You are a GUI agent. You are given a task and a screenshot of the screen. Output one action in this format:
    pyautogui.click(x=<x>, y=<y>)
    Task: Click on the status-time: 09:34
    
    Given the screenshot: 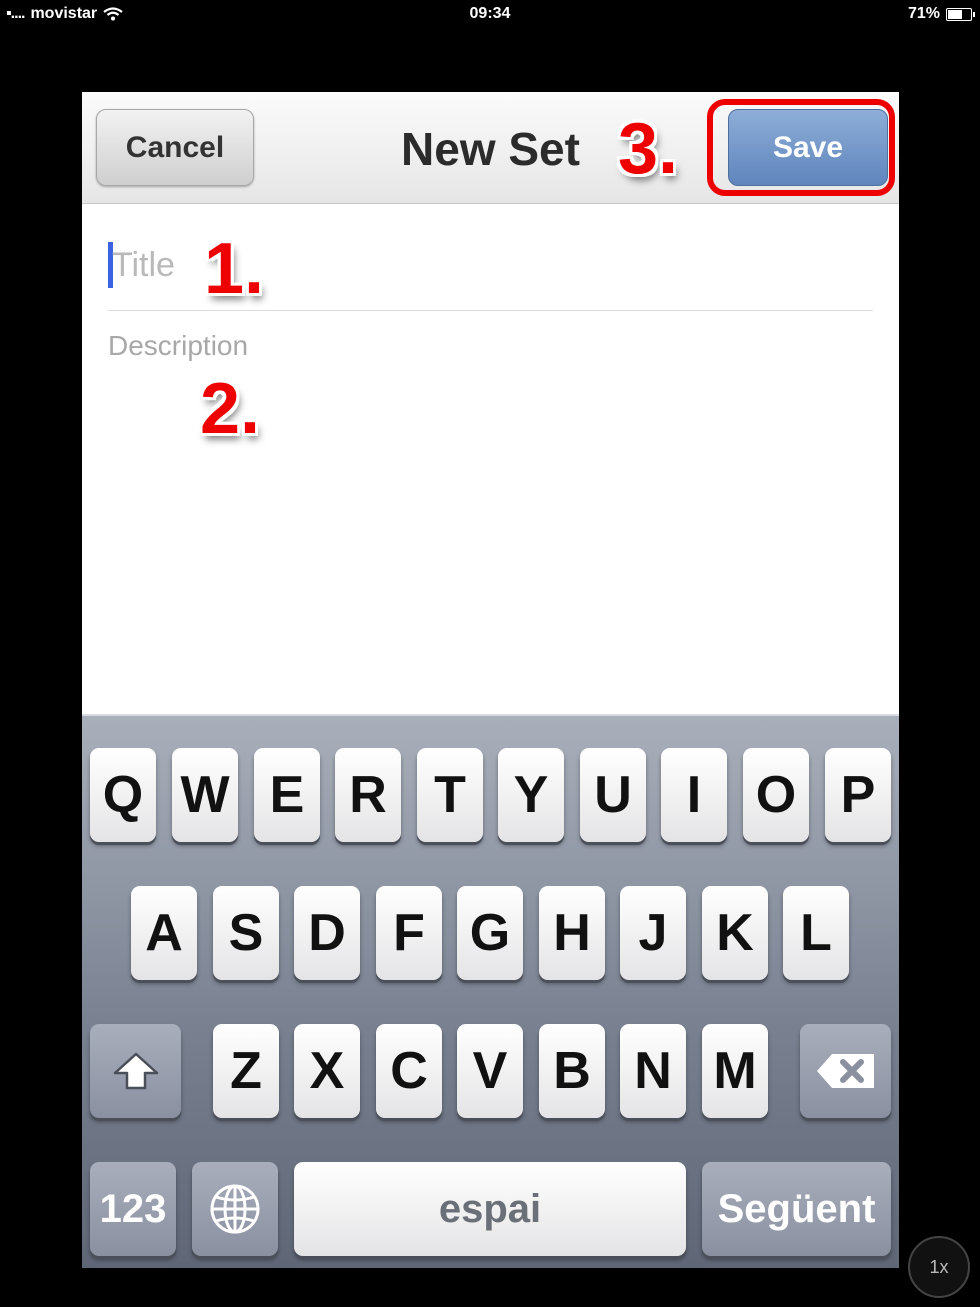 What is the action you would take?
    pyautogui.click(x=490, y=13)
    